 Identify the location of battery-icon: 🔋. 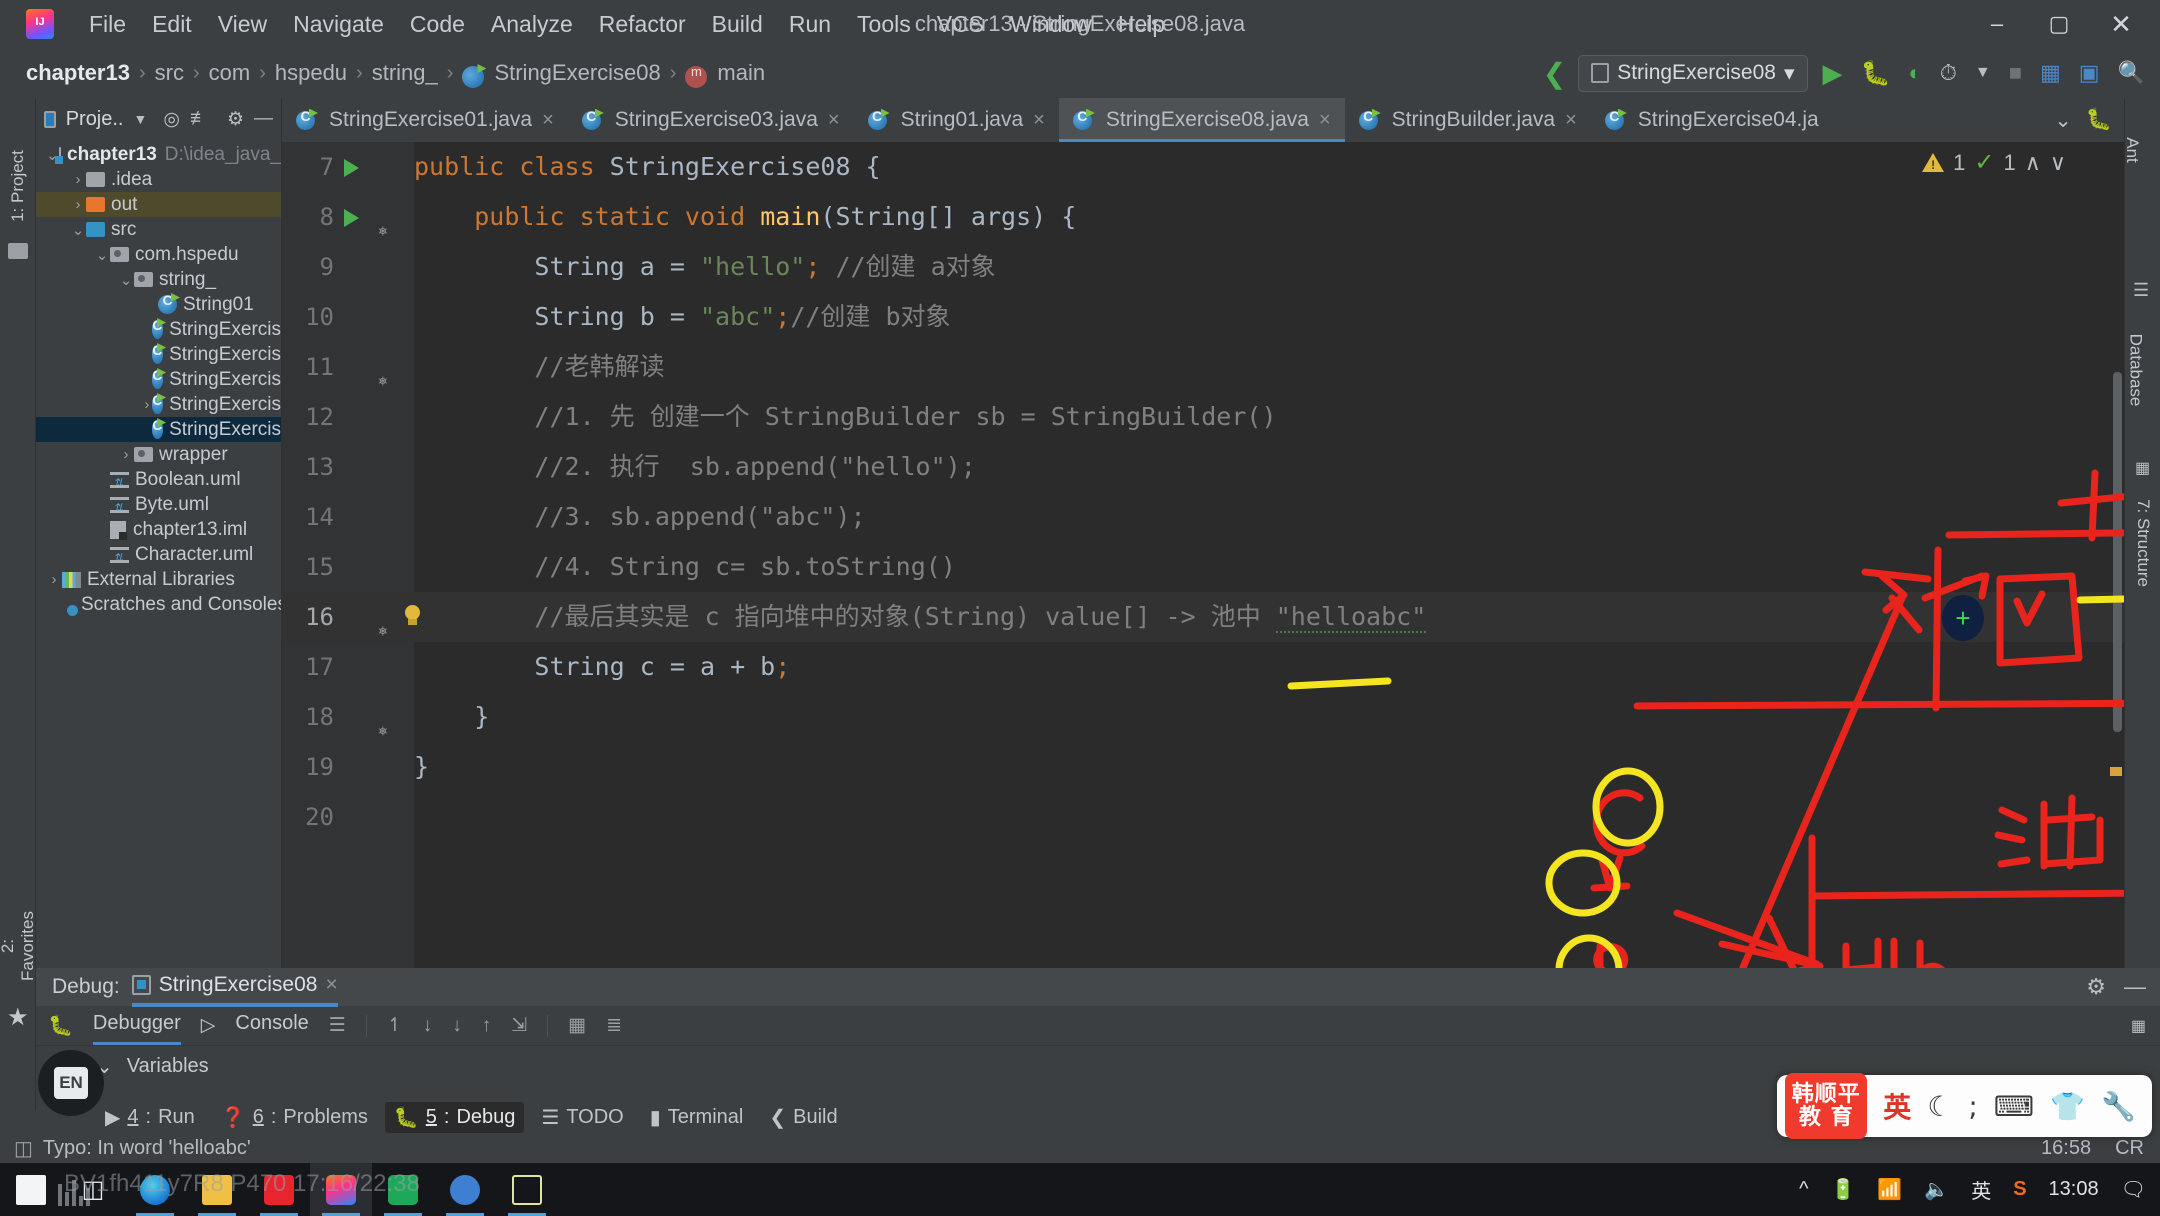
(1842, 1189).